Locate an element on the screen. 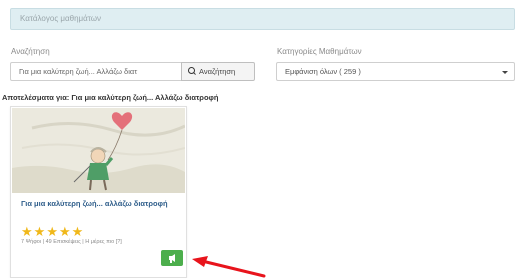 The width and height of the screenshot is (518, 278). catalog-header: Κατάλογος μαθημάτων is located at coordinates (262, 19).